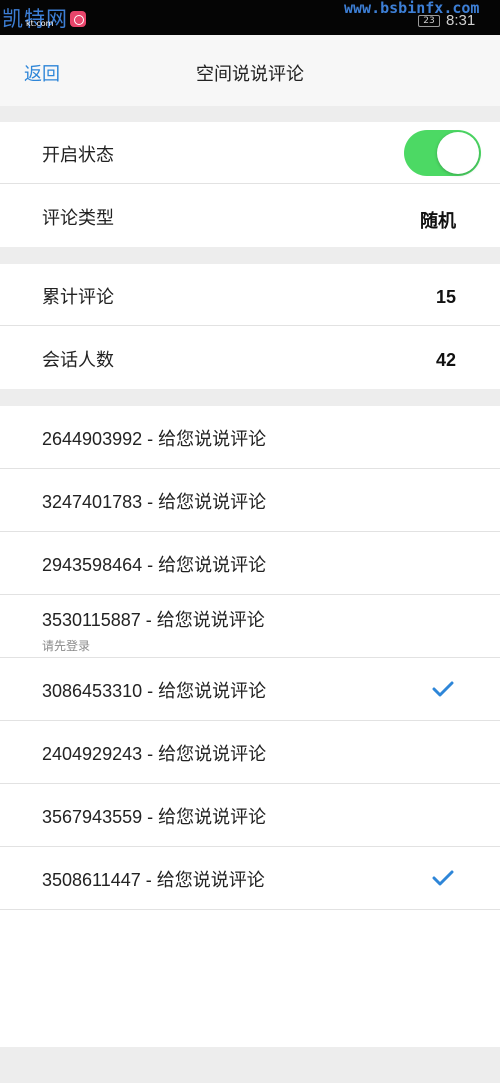 This screenshot has width=500, height=1083. I want to click on account-qq-number: 2404929243, so click(92, 754).